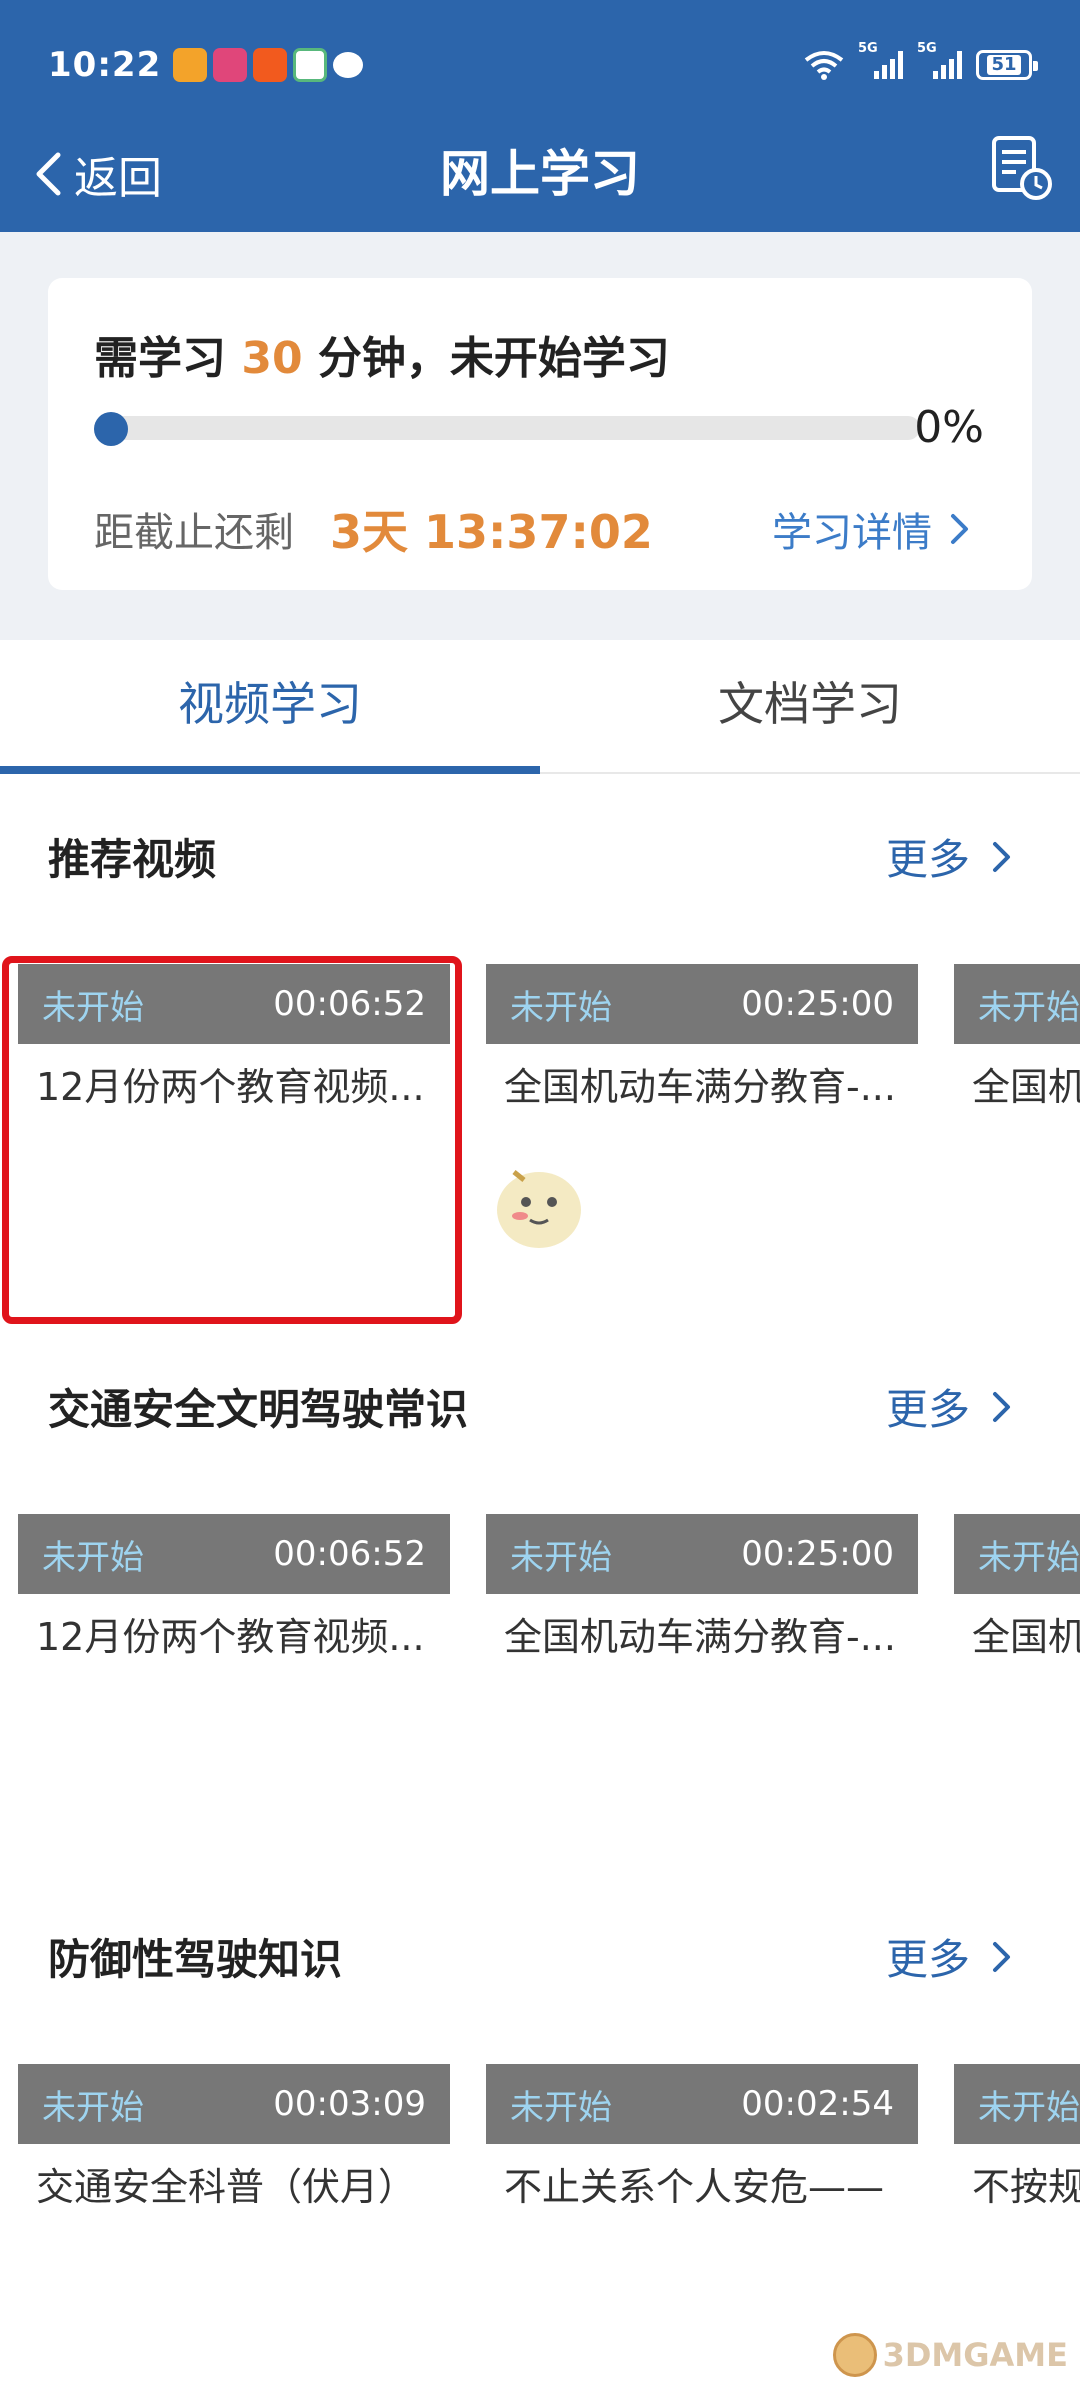  I want to click on study-requirement: 需学习 30 分钟，未开始学习, so click(382, 358).